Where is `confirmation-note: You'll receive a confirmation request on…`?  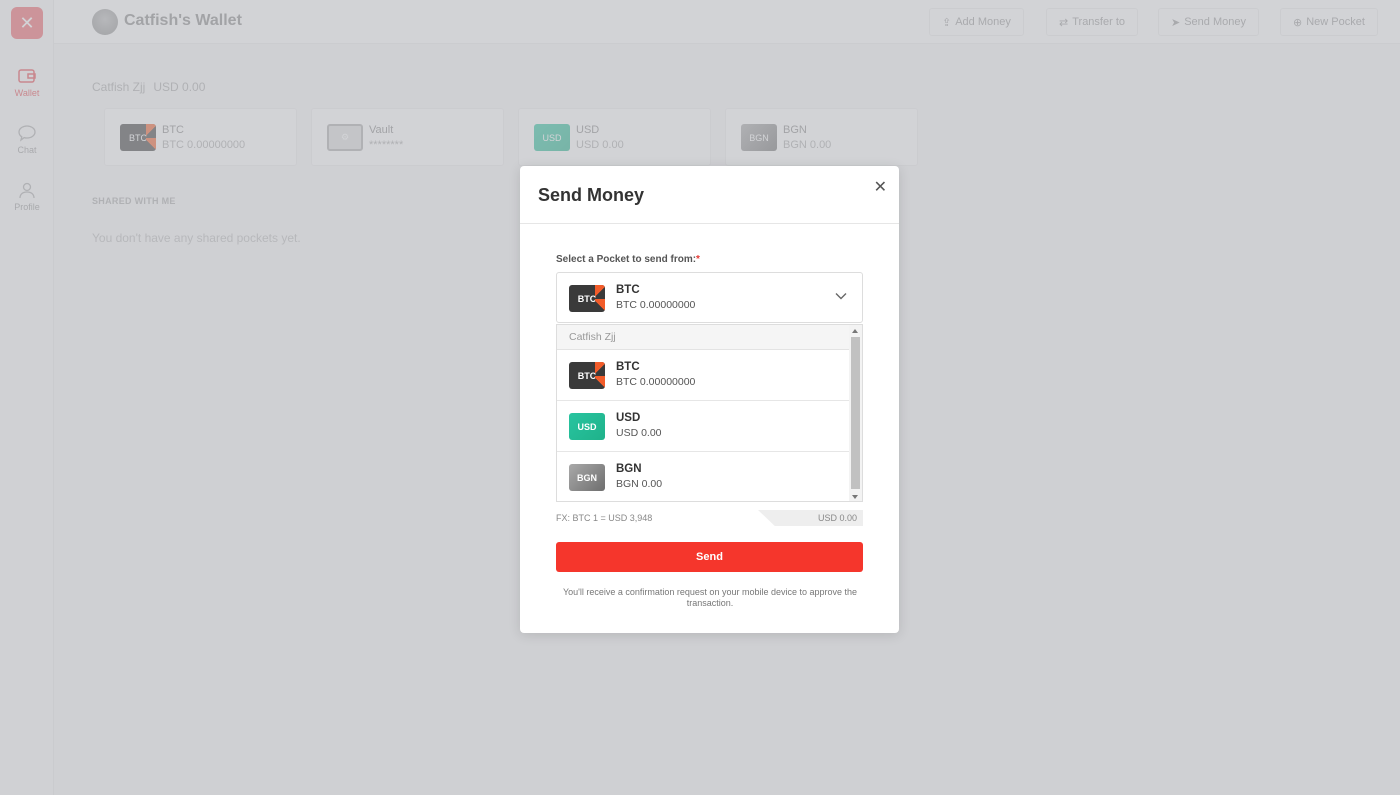 confirmation-note: You'll receive a confirmation request on… is located at coordinates (710, 597).